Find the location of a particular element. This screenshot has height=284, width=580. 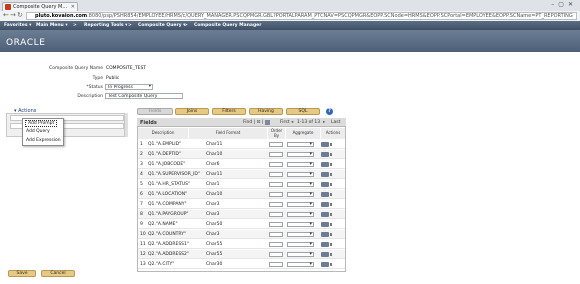

status-select-value: In Progress is located at coordinates (120, 87).